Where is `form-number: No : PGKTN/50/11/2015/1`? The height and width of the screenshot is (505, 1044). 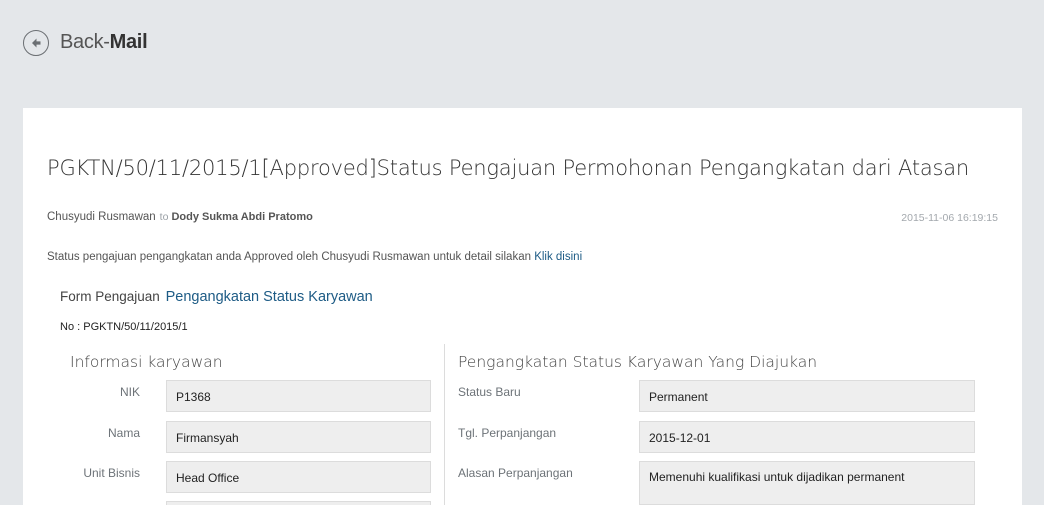
form-number: No : PGKTN/50/11/2015/1 is located at coordinates (124, 327).